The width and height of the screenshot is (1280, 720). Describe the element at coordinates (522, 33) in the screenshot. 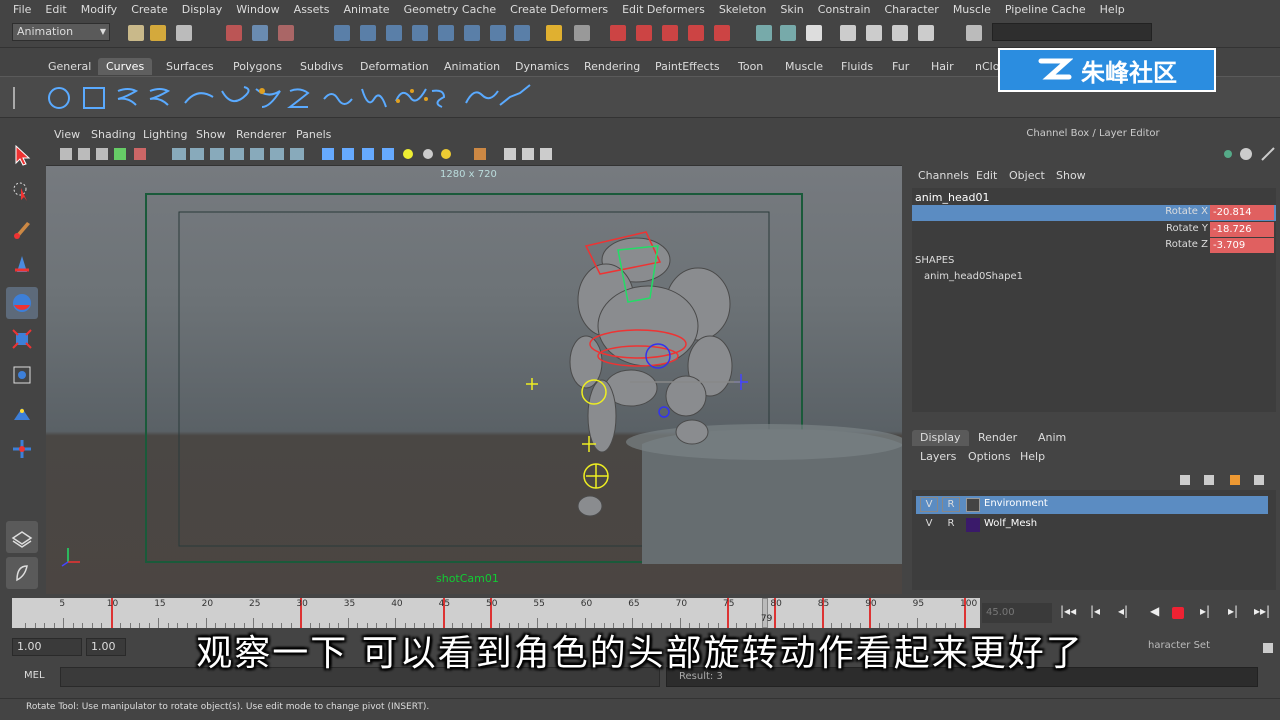

I see `help-query-icon` at that location.